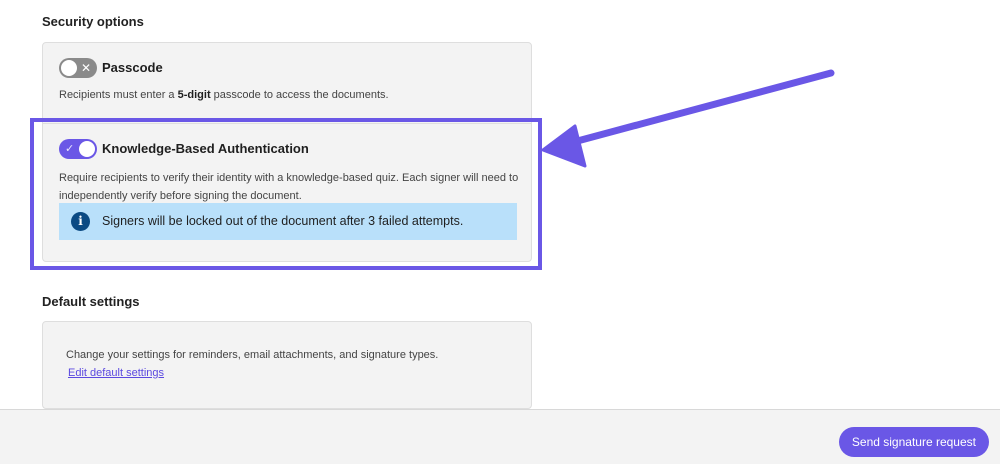 This screenshot has width=1000, height=464. Describe the element at coordinates (116, 373) in the screenshot. I see `edit-default-settings-link: Edit default settings` at that location.